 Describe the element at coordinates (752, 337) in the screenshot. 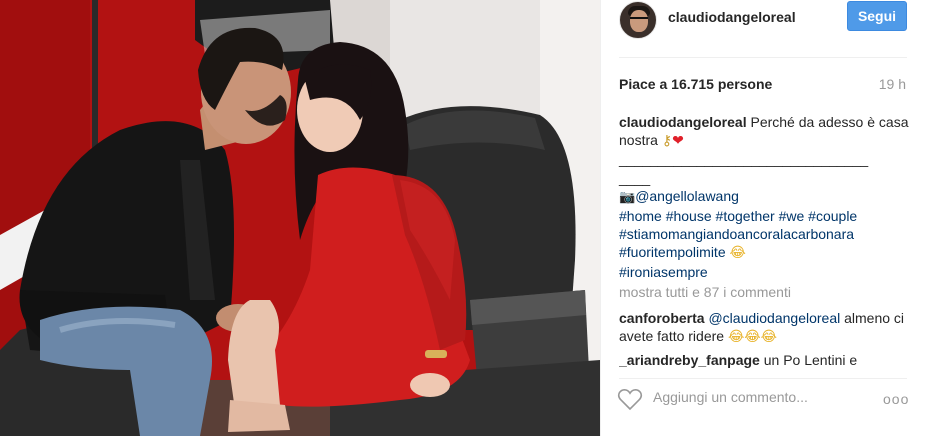

I see `laughing-emoji-icon: 😂😂😂` at that location.